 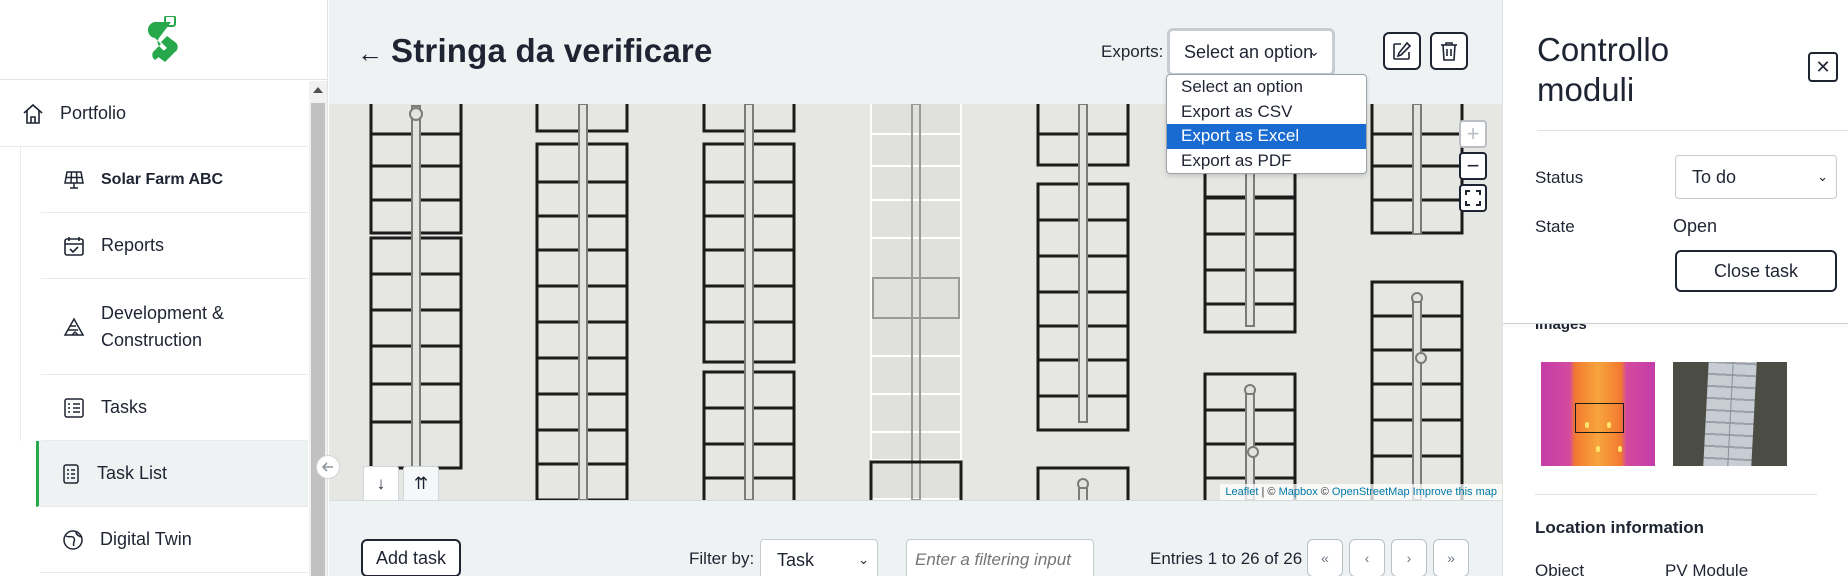 I want to click on fullscreen-button, so click(x=1473, y=198).